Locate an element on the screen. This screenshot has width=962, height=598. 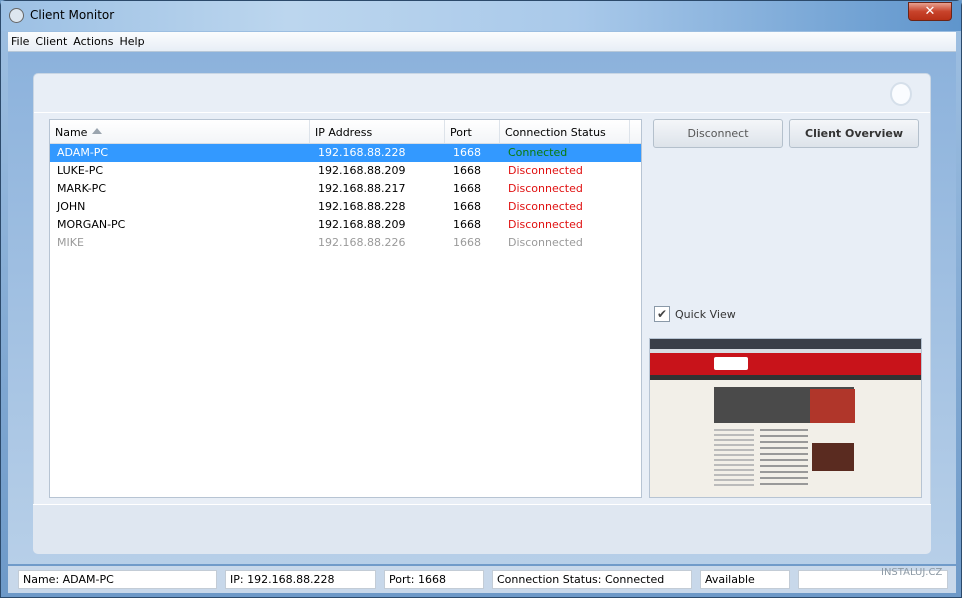
cell-name: MIKE is located at coordinates (70, 242).